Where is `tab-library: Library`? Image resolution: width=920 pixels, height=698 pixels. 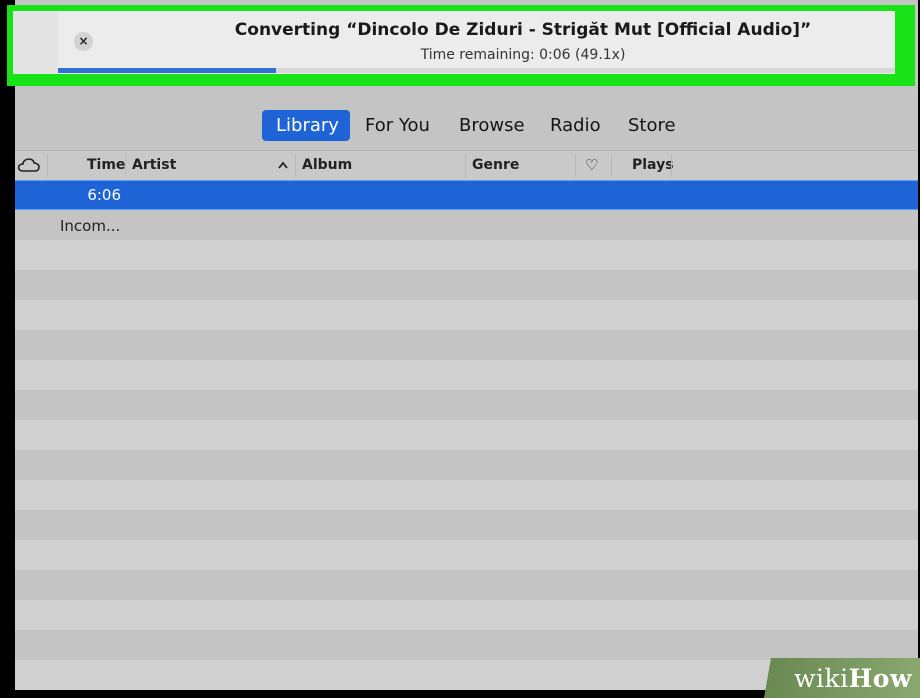 tab-library: Library is located at coordinates (306, 125).